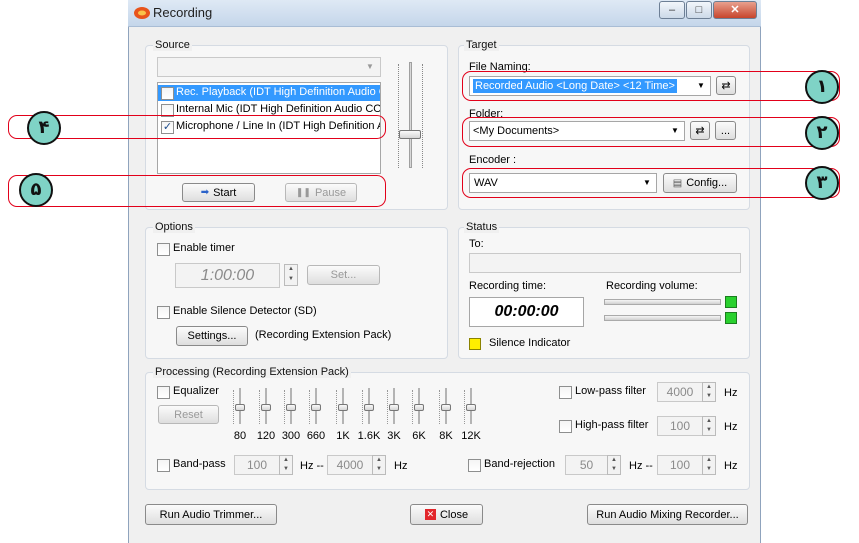 The width and height of the screenshot is (859, 543). I want to click on close-button: ✕ Close, so click(446, 514).